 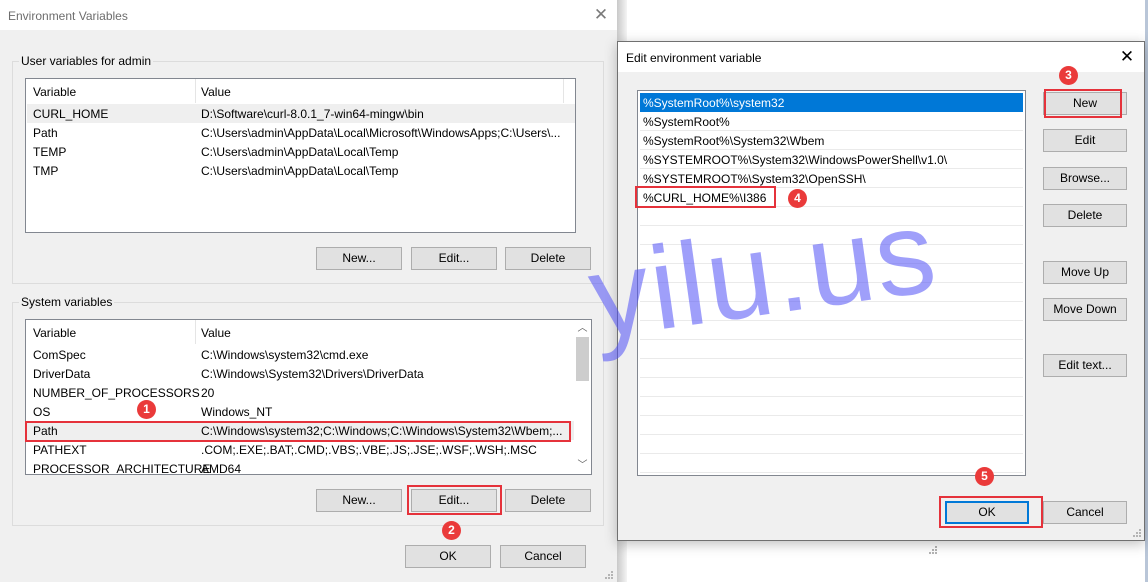 What do you see at coordinates (59, 355) in the screenshot?
I see `variable-cell: ComSpec` at bounding box center [59, 355].